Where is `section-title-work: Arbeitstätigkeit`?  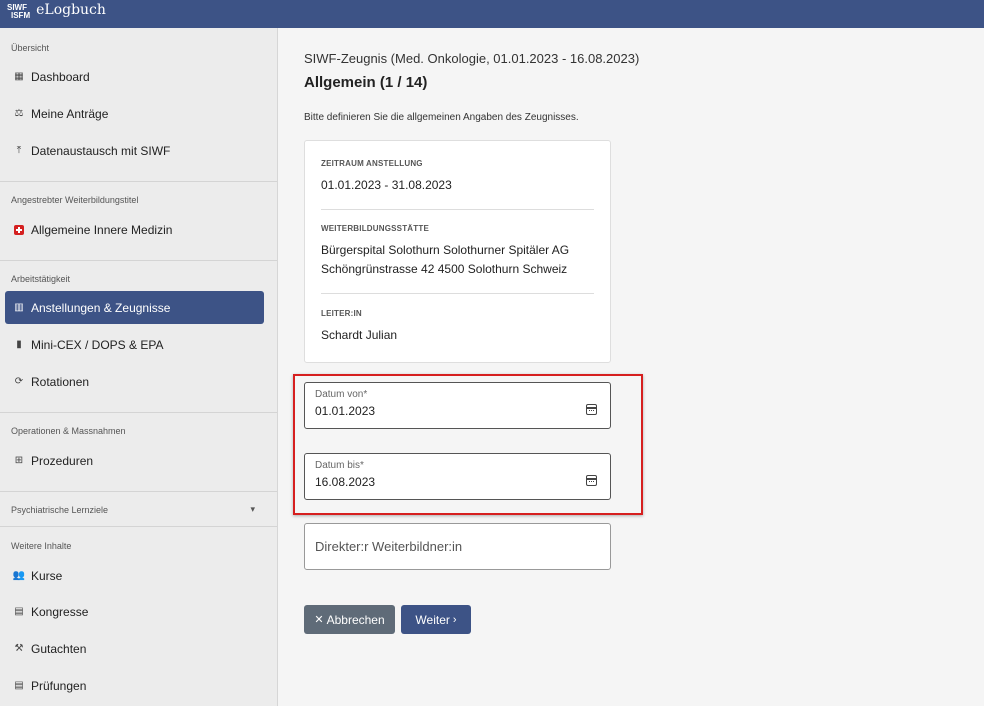
section-title-work: Arbeitstätigkeit is located at coordinates (41, 279).